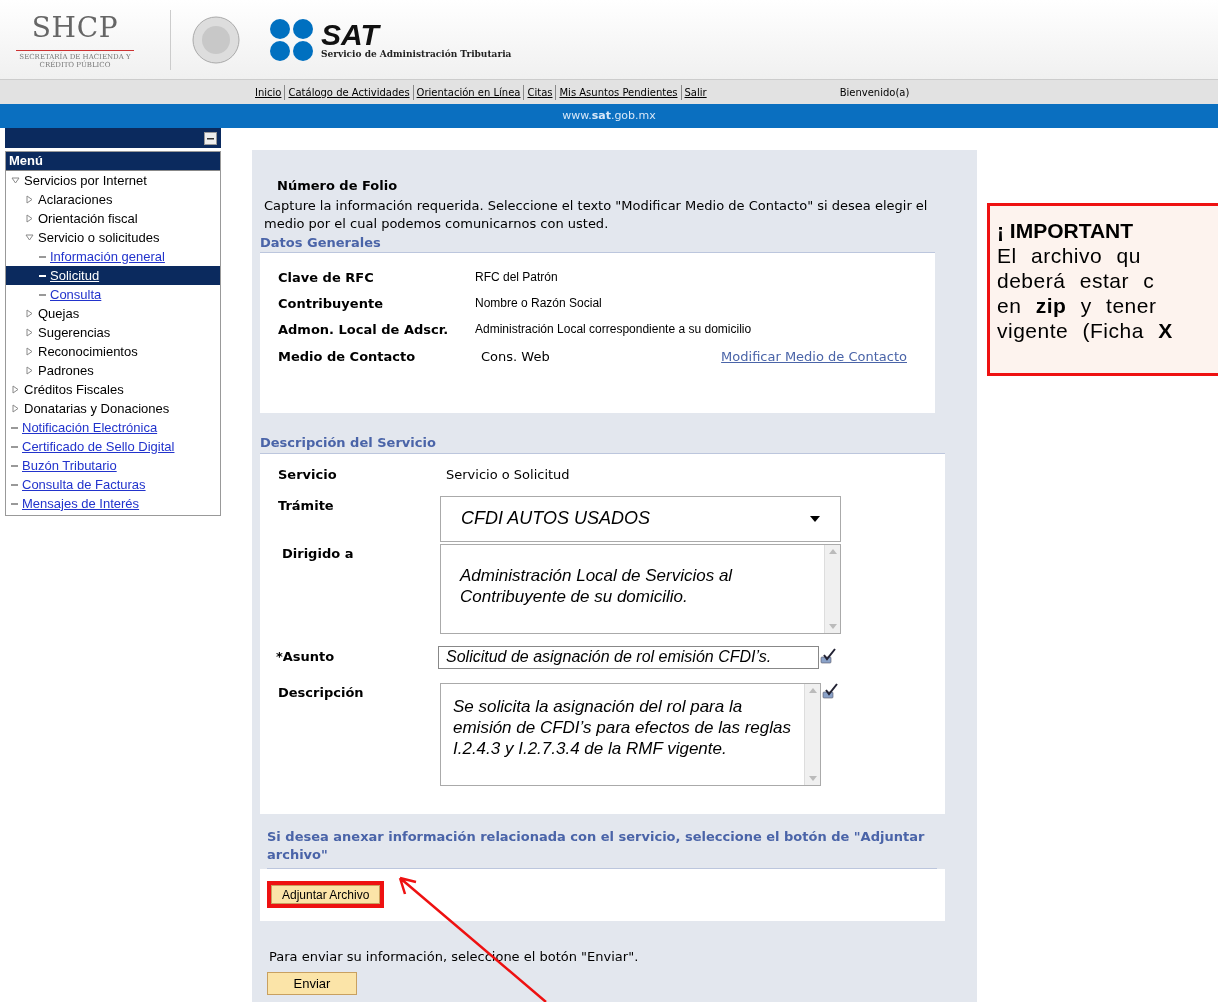 This screenshot has width=1218, height=1002. What do you see at coordinates (75, 28) in the screenshot?
I see `shcp-logo: SHCP` at bounding box center [75, 28].